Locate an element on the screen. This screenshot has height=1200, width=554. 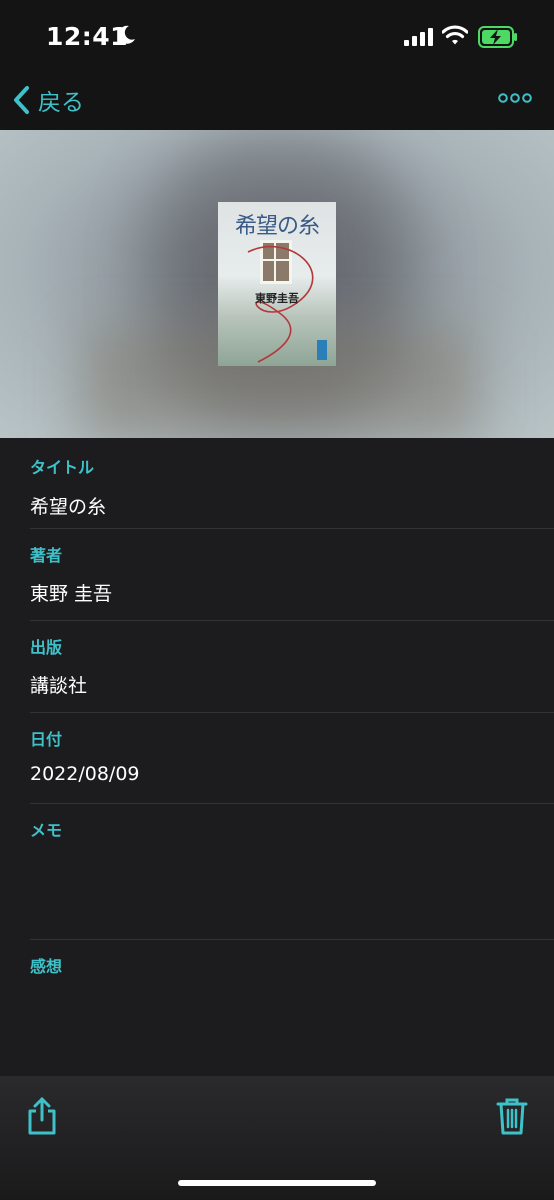
field-value: 2022/08/09 is located at coordinates (85, 774).